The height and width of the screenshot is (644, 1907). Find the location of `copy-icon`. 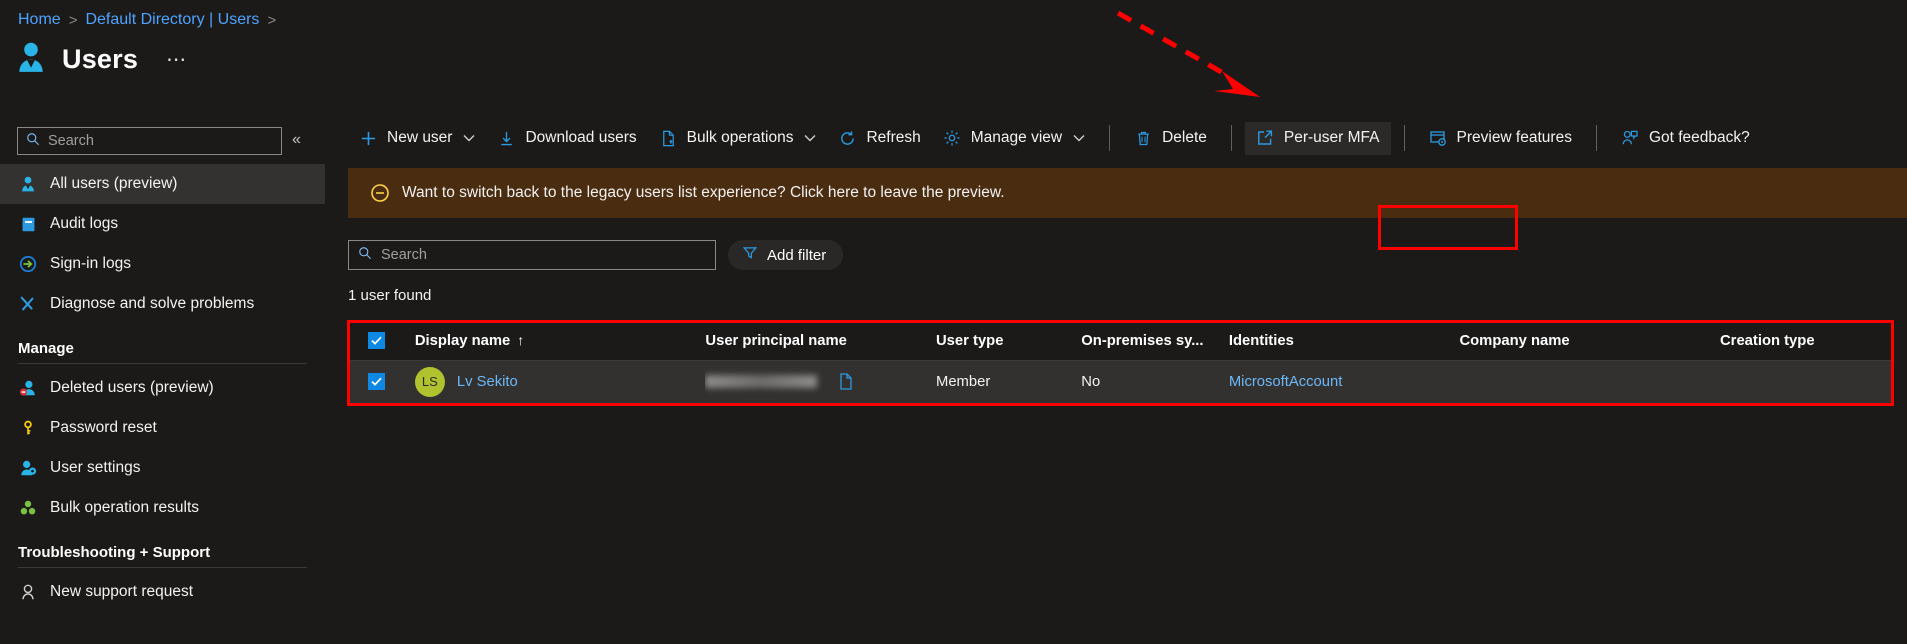

copy-icon is located at coordinates (845, 381).